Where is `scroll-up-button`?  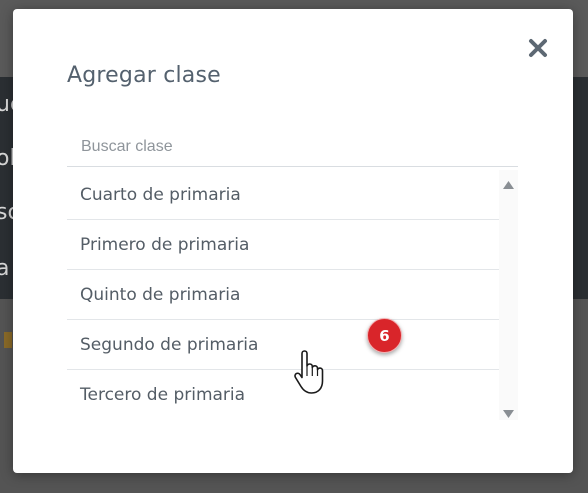 scroll-up-button is located at coordinates (508, 182).